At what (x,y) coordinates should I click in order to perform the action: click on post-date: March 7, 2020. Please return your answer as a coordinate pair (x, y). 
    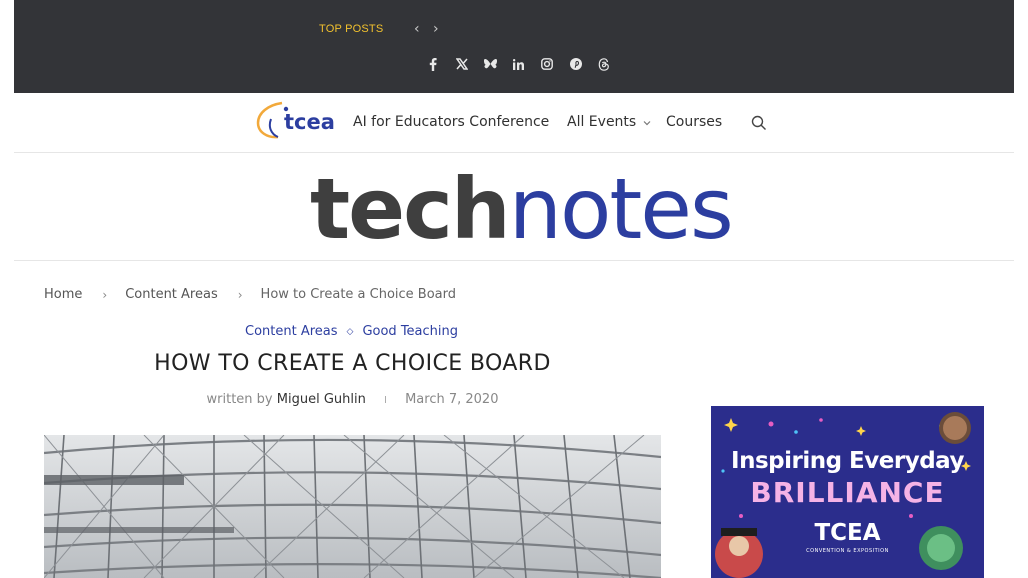
    Looking at the image, I should click on (452, 399).